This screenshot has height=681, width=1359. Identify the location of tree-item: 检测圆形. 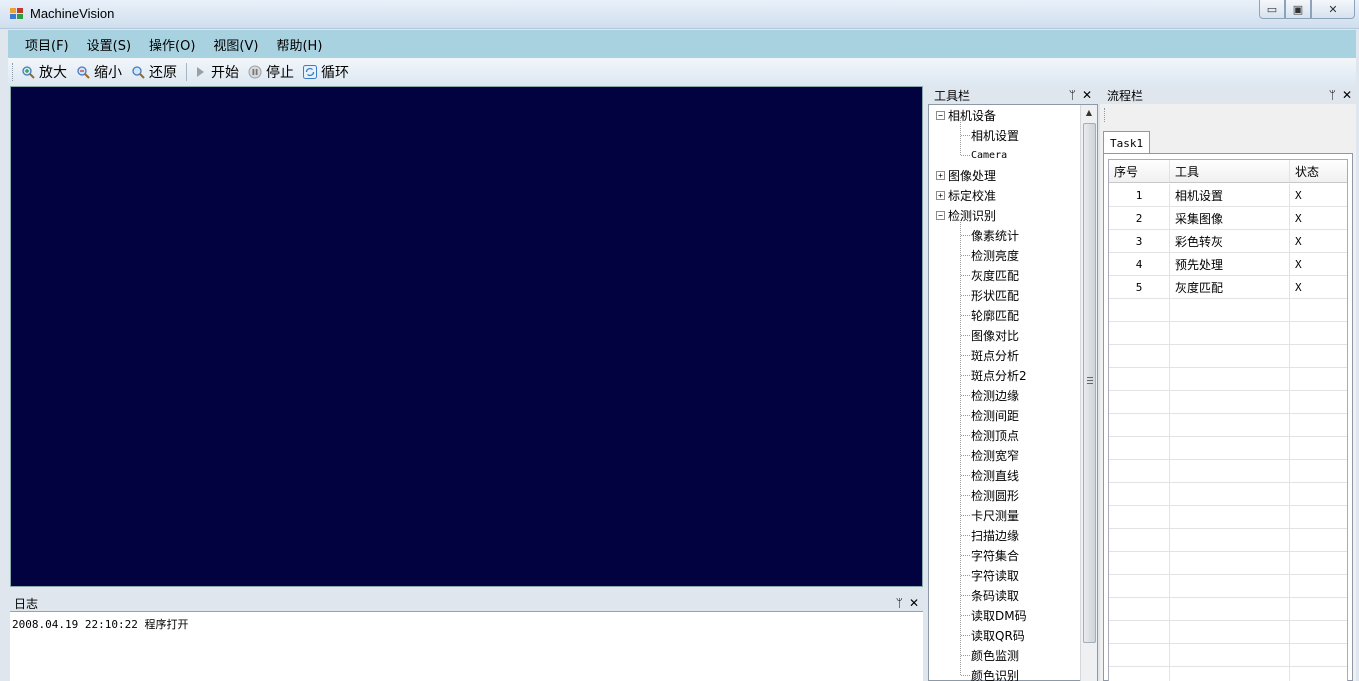
(995, 495).